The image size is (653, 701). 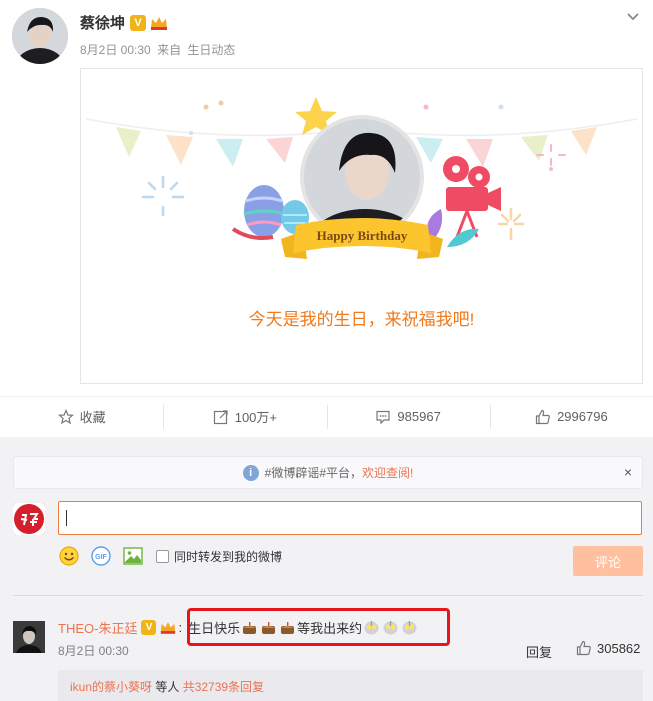 I want to click on forward-label: 同时转发到我的微博, so click(x=228, y=556).